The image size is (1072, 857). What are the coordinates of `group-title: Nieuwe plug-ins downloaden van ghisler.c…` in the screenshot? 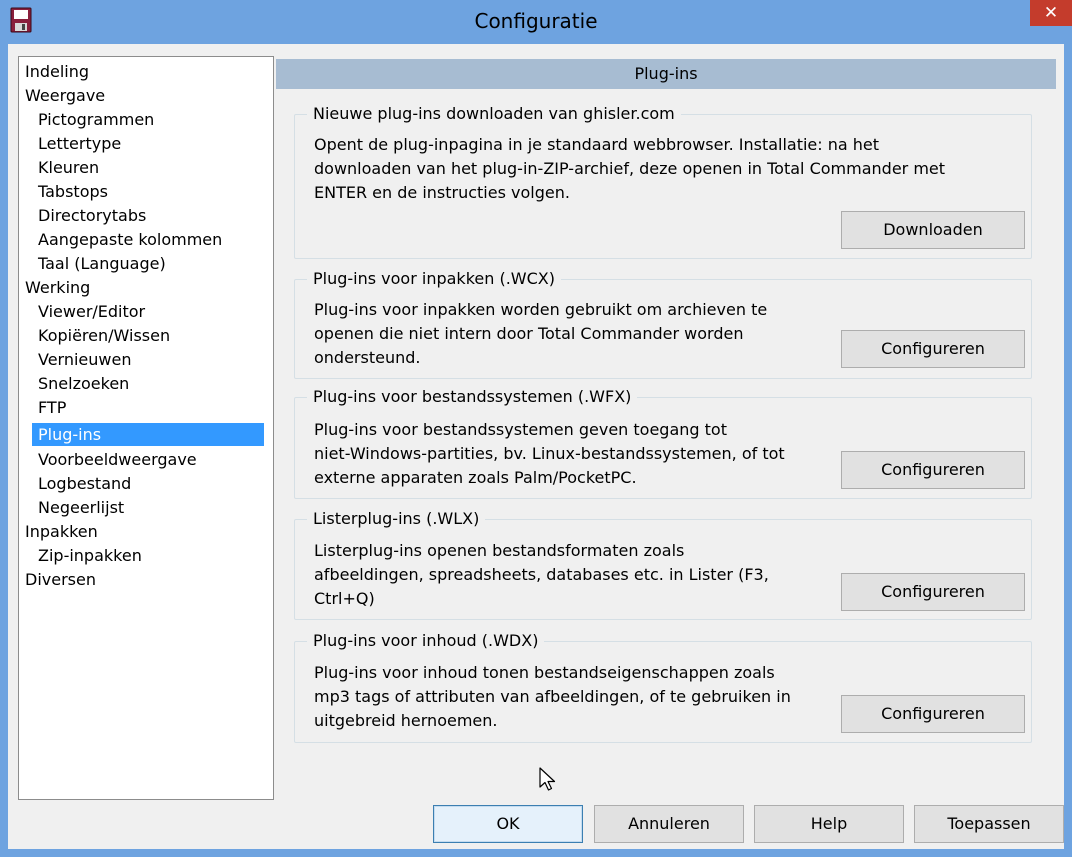 It's located at (494, 114).